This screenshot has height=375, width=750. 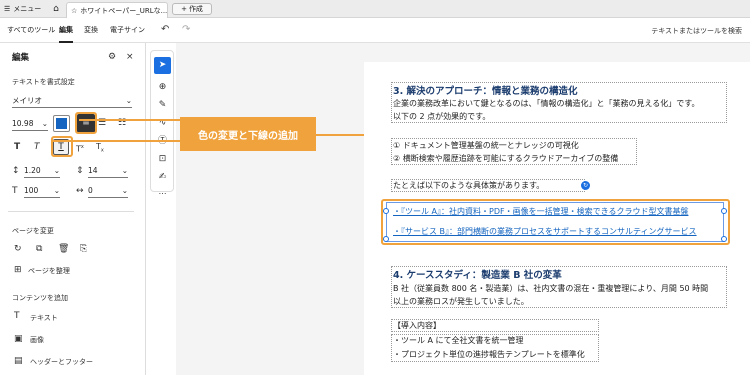 I want to click on divider, so click(x=71, y=211).